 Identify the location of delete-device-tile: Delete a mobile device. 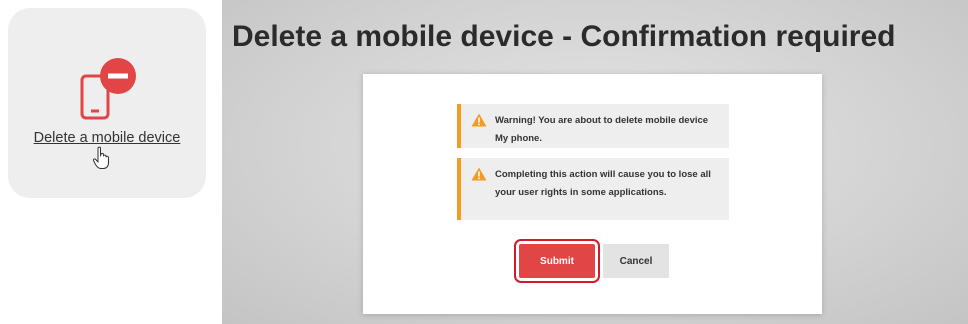
(107, 103).